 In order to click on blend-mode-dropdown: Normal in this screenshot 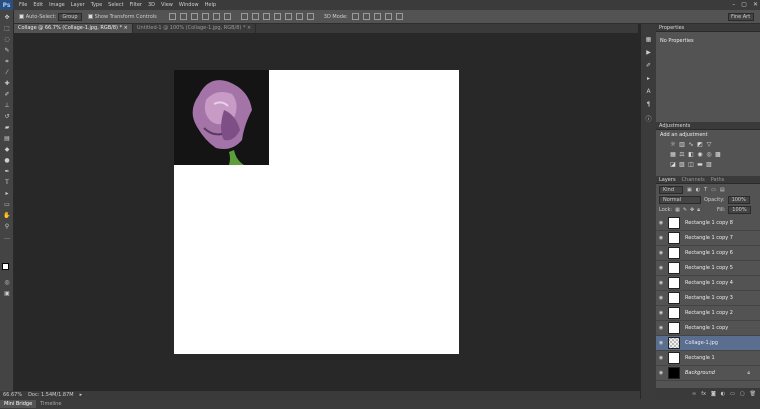, I will do `click(680, 200)`.